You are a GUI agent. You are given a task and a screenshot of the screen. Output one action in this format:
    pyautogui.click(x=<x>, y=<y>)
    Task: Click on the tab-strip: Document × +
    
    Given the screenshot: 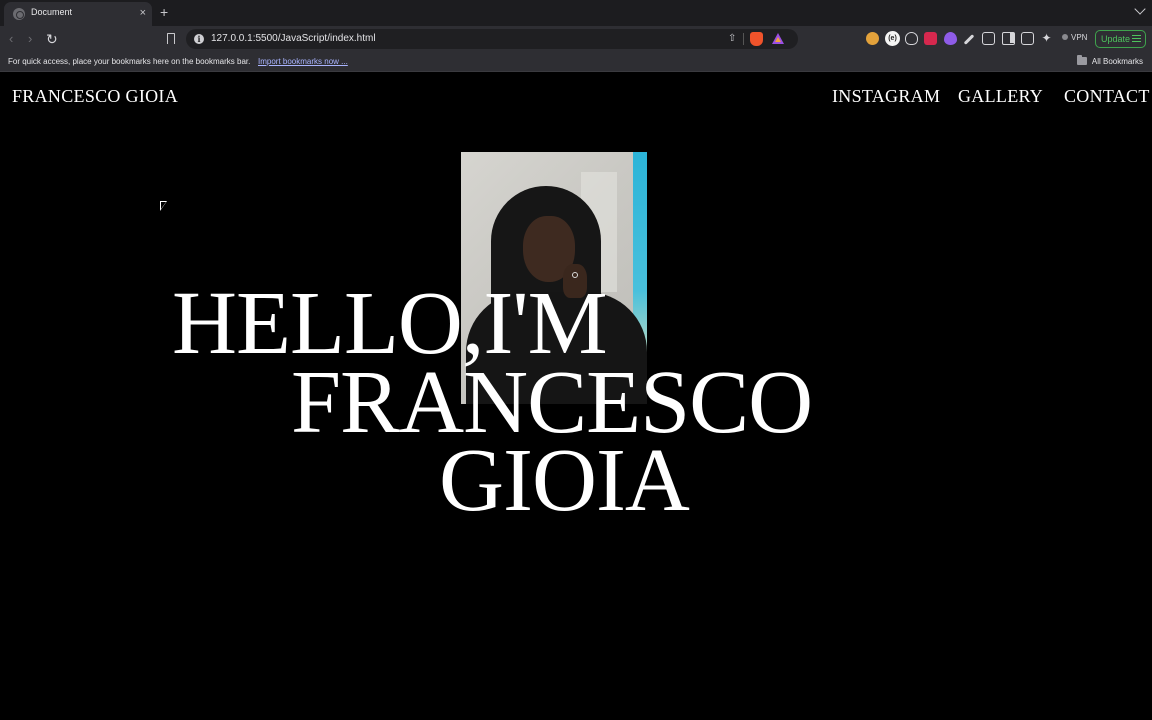 What is the action you would take?
    pyautogui.click(x=576, y=13)
    